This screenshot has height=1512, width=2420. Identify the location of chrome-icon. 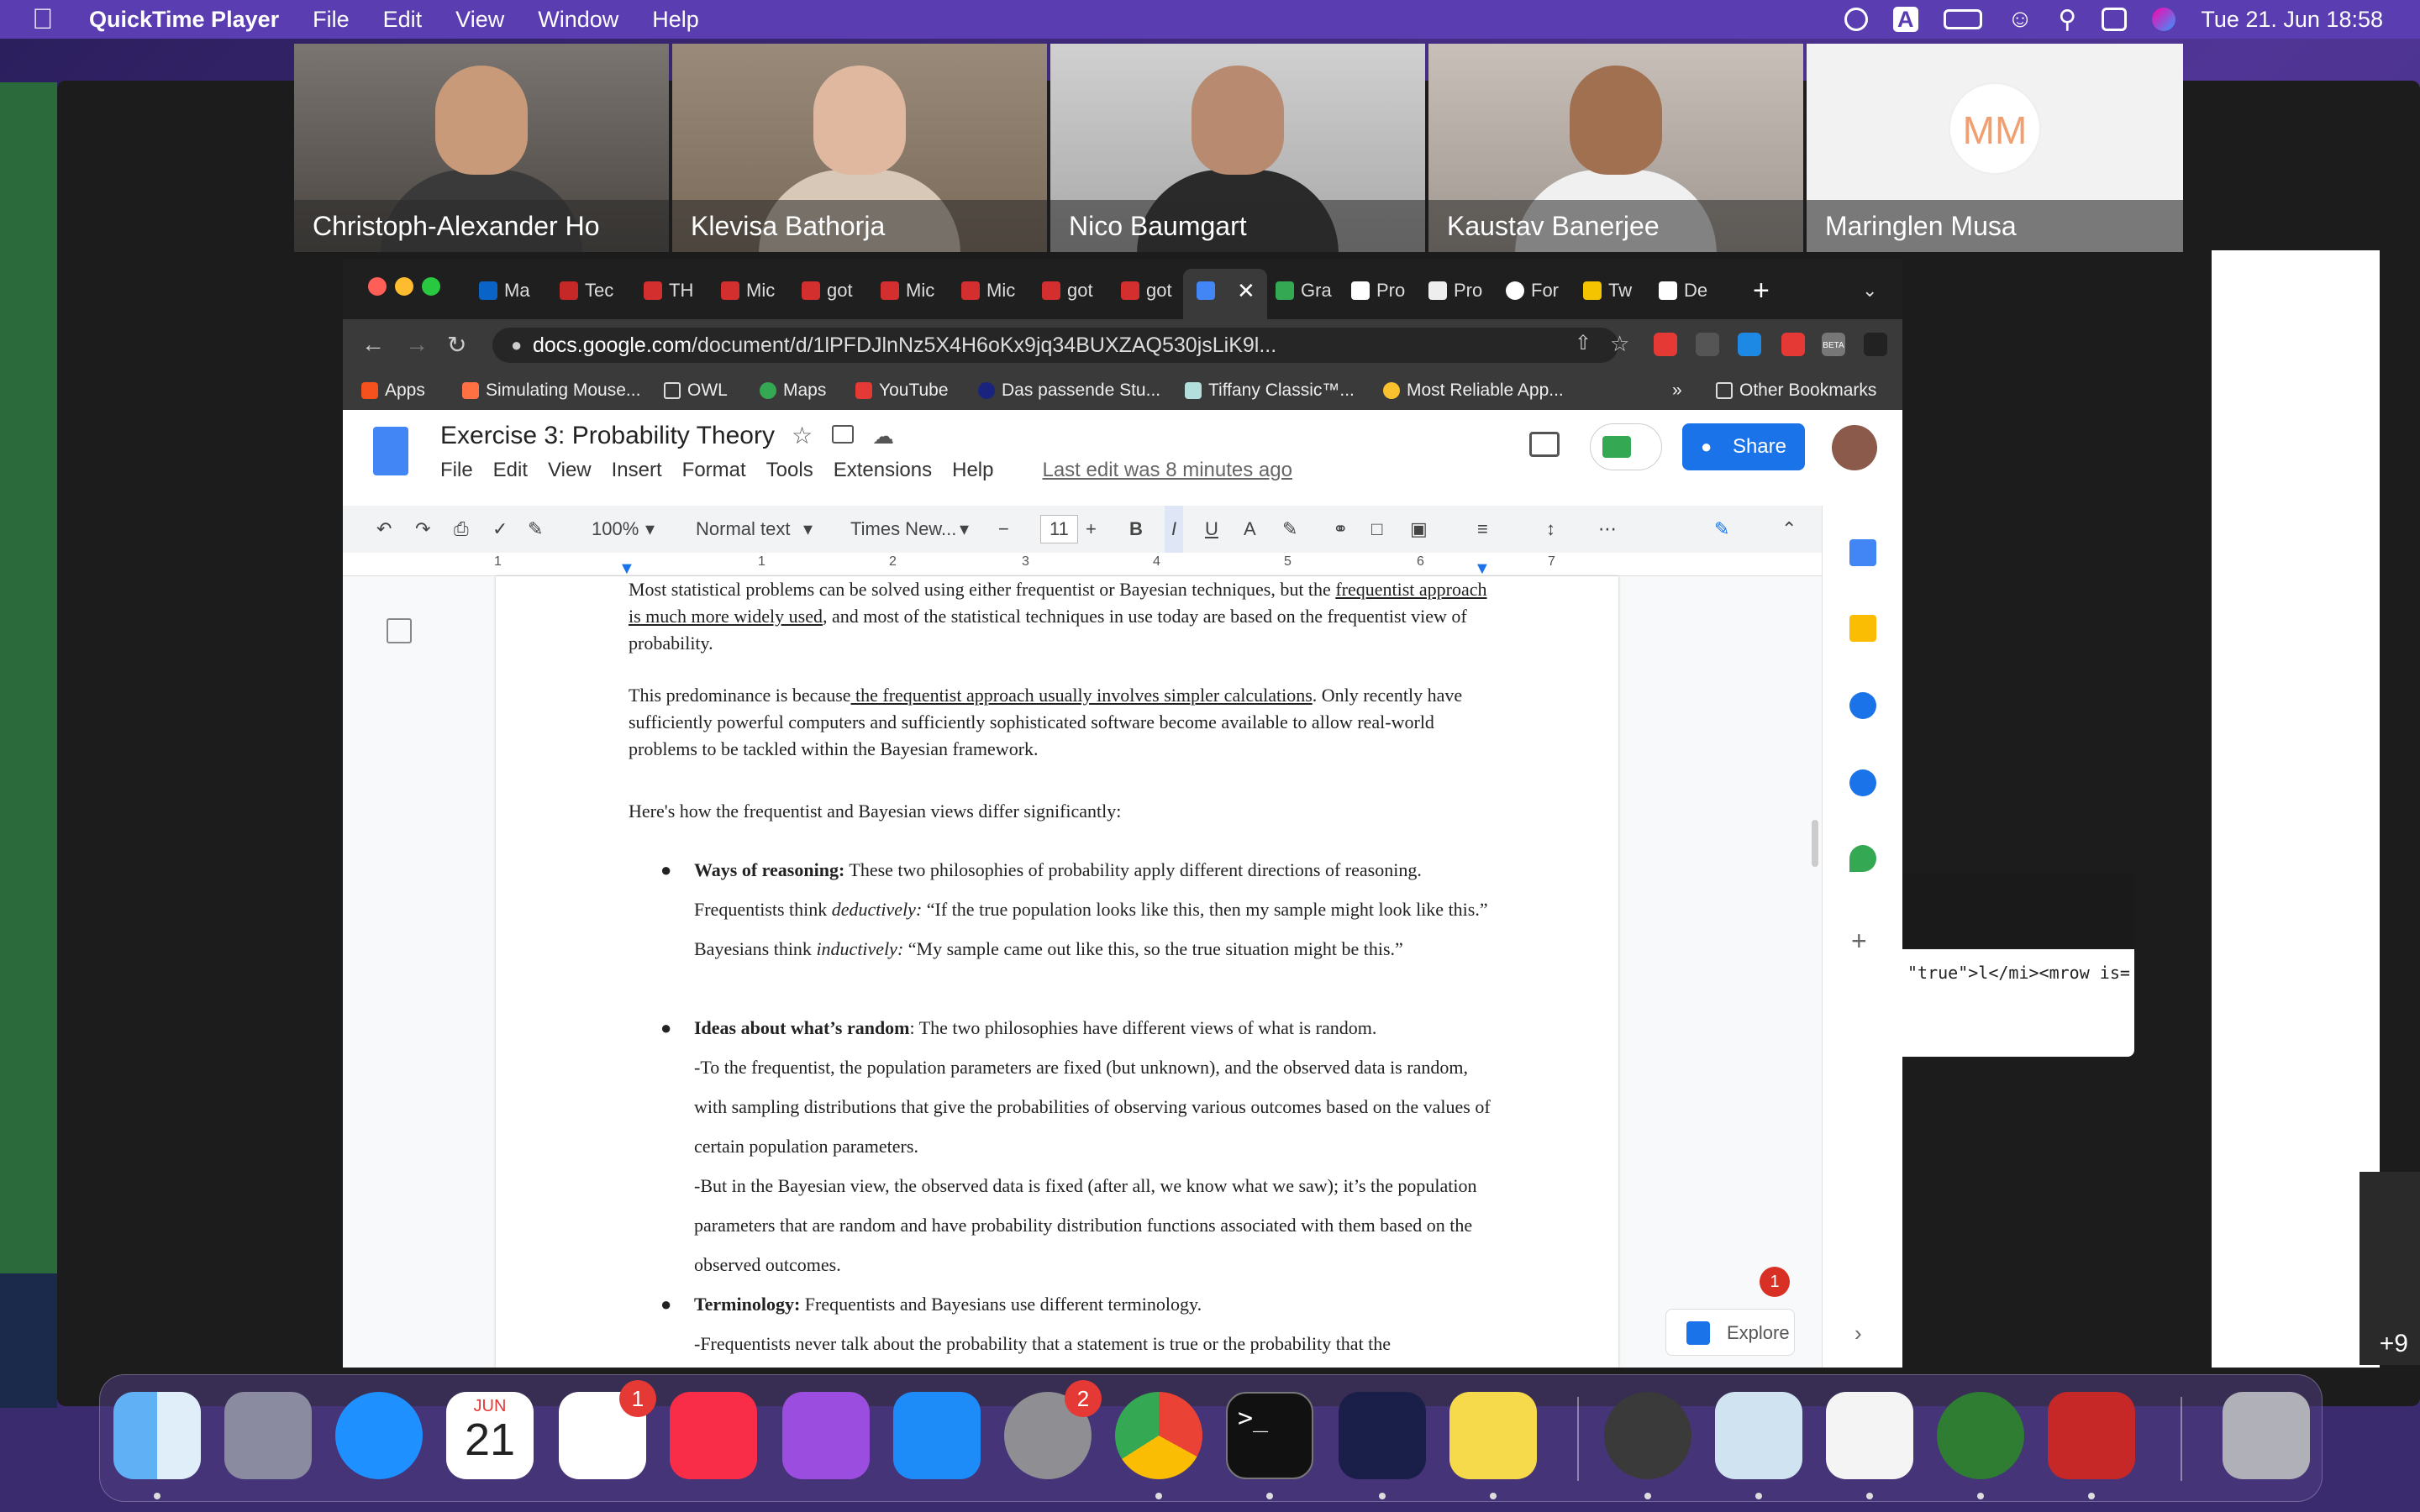
(1158, 1435).